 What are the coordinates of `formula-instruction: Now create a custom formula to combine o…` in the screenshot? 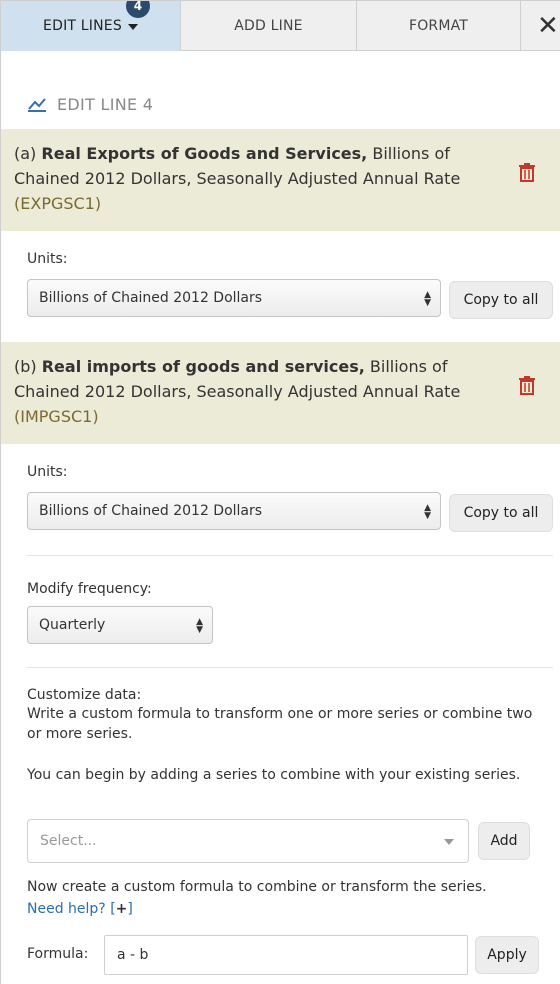 It's located at (257, 887).